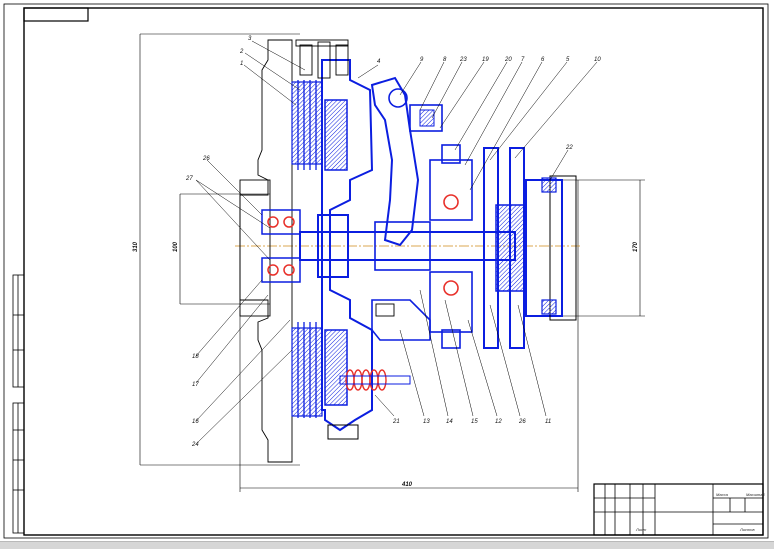 Image resolution: width=774 pixels, height=549 pixels. I want to click on svg-text: 20, so click(508, 60).